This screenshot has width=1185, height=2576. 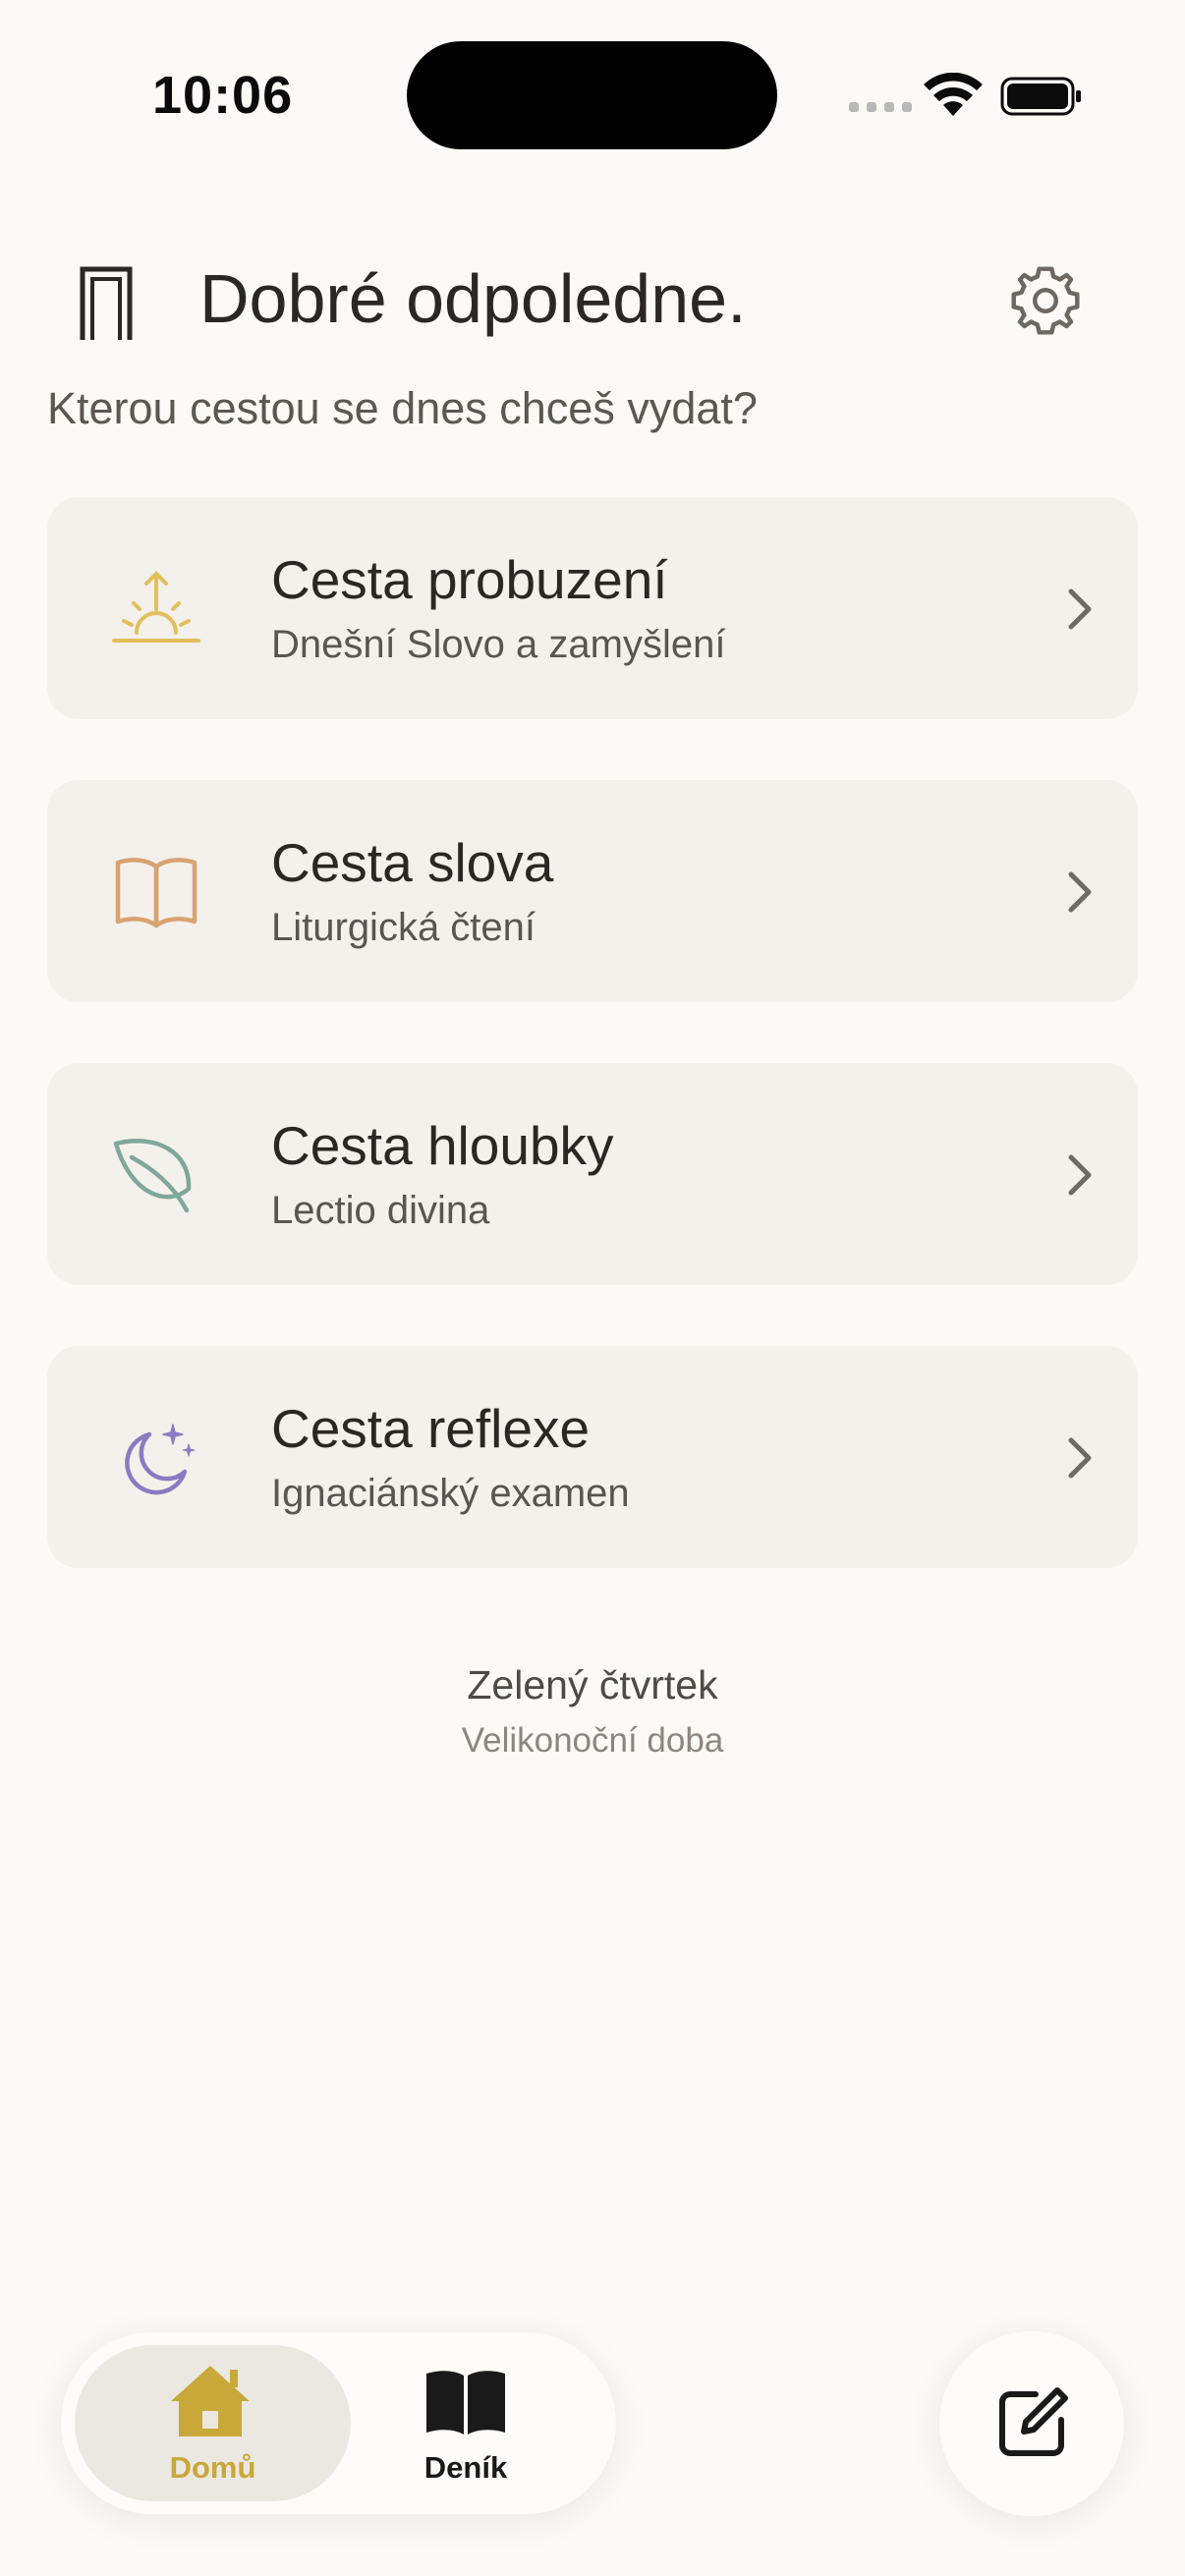 I want to click on path-card-reflection: Cesta reflexe Ignaciánský examen, so click(x=592, y=1457).